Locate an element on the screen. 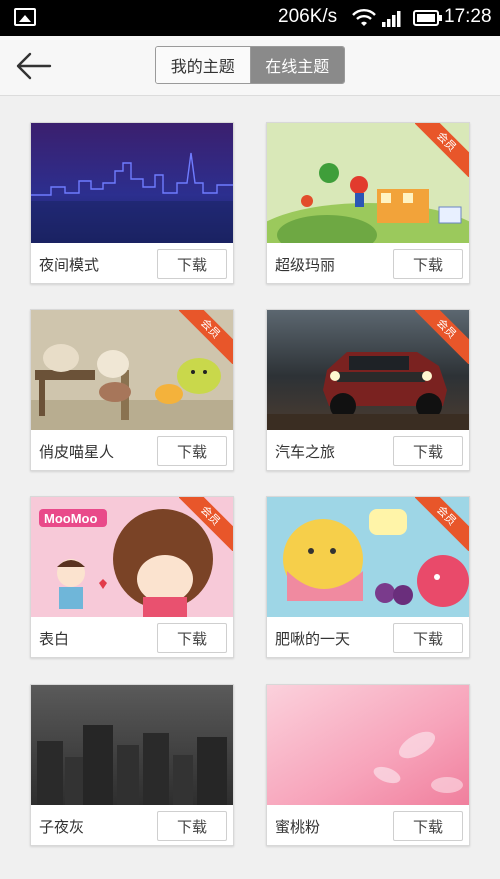 This screenshot has height=879, width=500. signal-icon is located at coordinates (391, 19).